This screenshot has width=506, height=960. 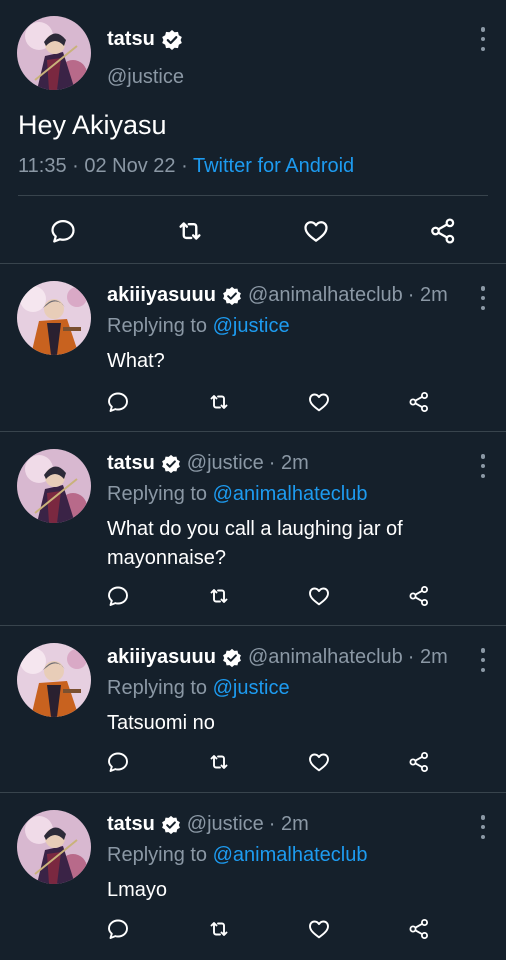 I want to click on tweet-text: Hey Akiyasu, so click(x=92, y=125).